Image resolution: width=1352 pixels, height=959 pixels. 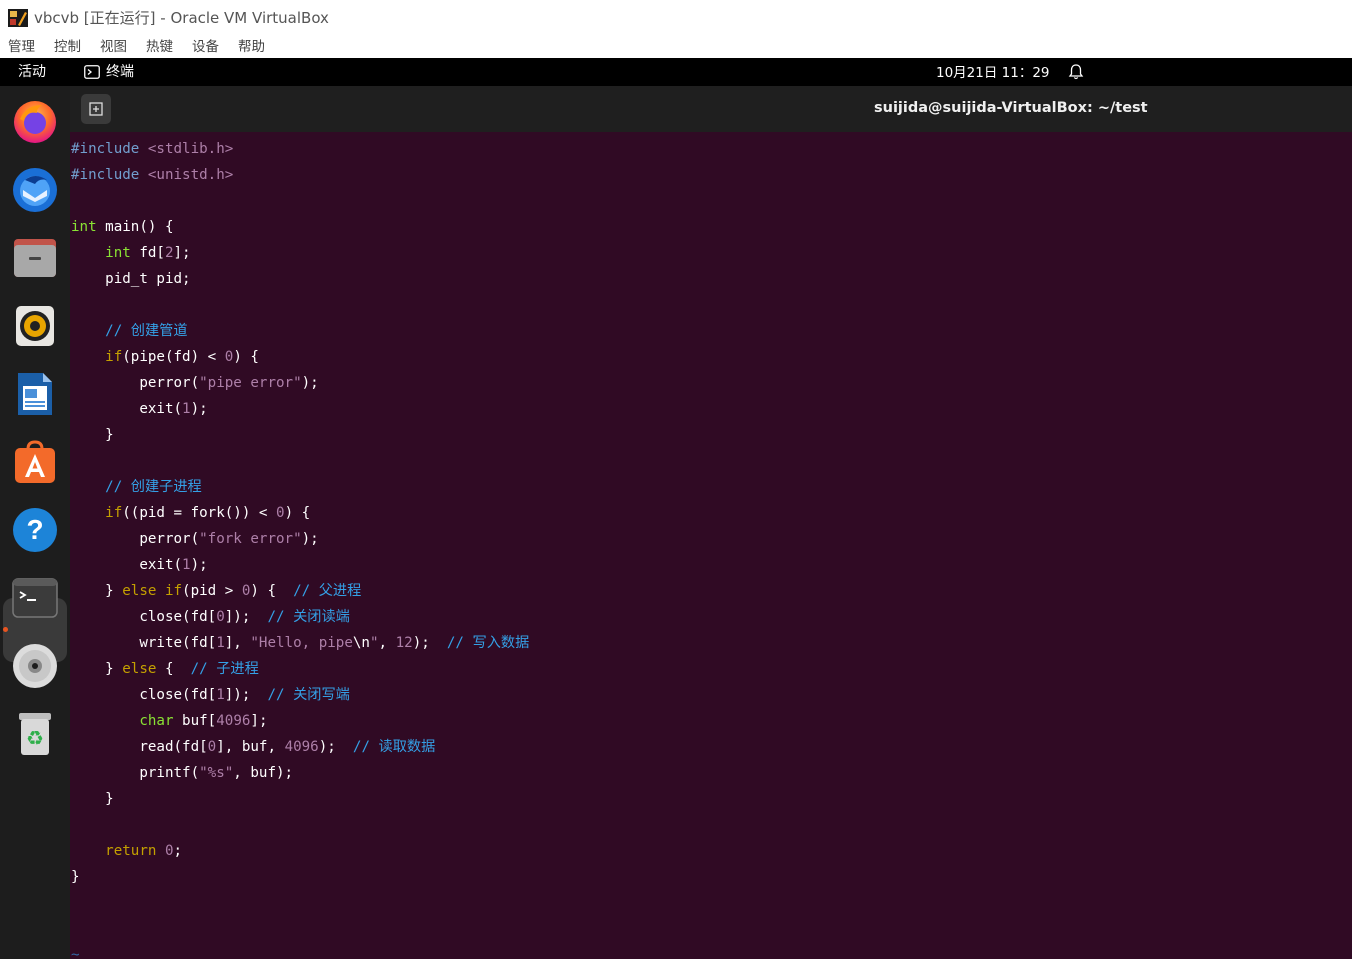 What do you see at coordinates (300, 357) in the screenshot?
I see `code-line: if(pipe(fd) < 0) {` at bounding box center [300, 357].